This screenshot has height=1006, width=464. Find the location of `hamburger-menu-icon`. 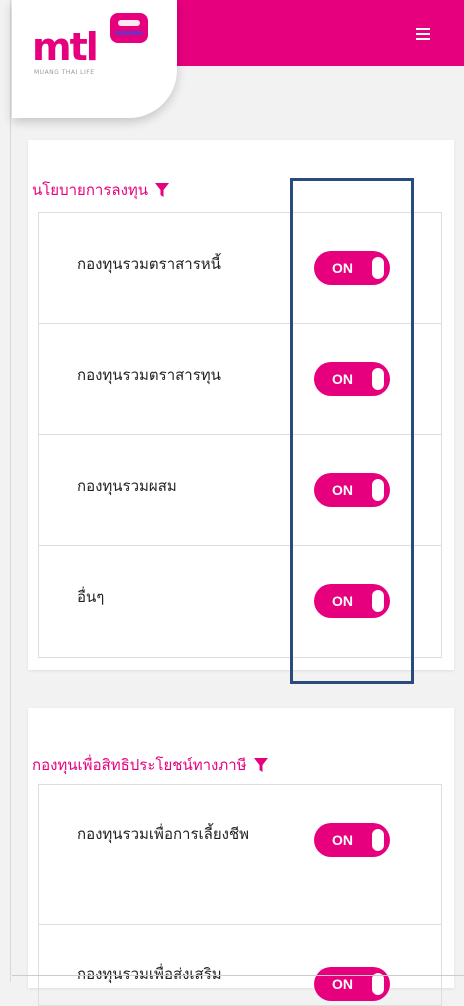

hamburger-menu-icon is located at coordinates (423, 34).